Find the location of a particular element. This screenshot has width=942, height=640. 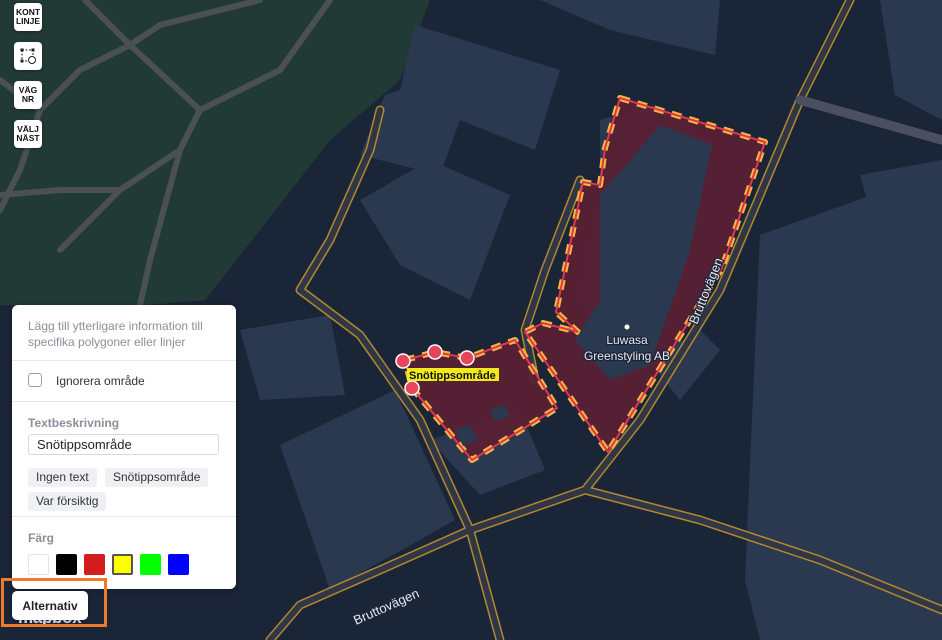

kont-linje-label: KONT LINJE is located at coordinates (28, 16).